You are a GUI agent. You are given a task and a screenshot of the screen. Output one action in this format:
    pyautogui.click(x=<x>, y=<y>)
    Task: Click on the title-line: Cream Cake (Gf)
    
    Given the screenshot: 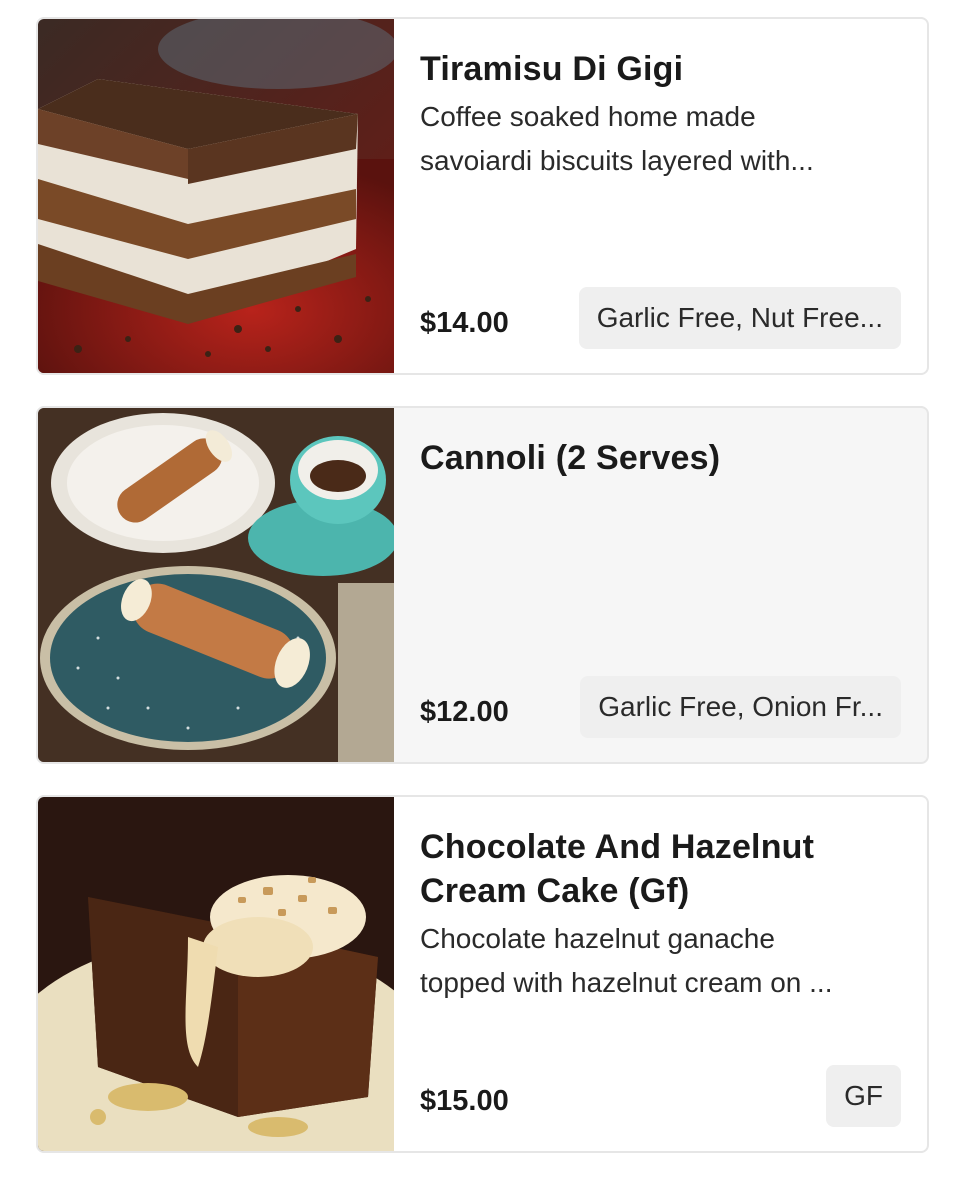 What is the action you would take?
    pyautogui.click(x=555, y=891)
    